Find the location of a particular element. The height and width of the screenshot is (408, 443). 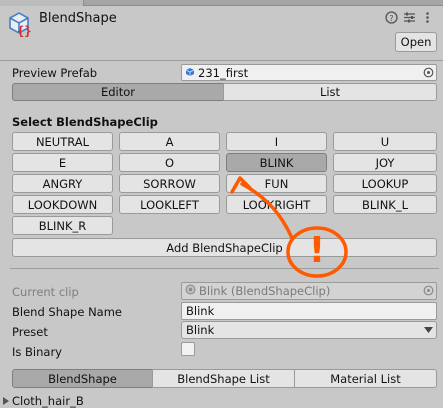

annotation-exclamation: ! is located at coordinates (317, 250).